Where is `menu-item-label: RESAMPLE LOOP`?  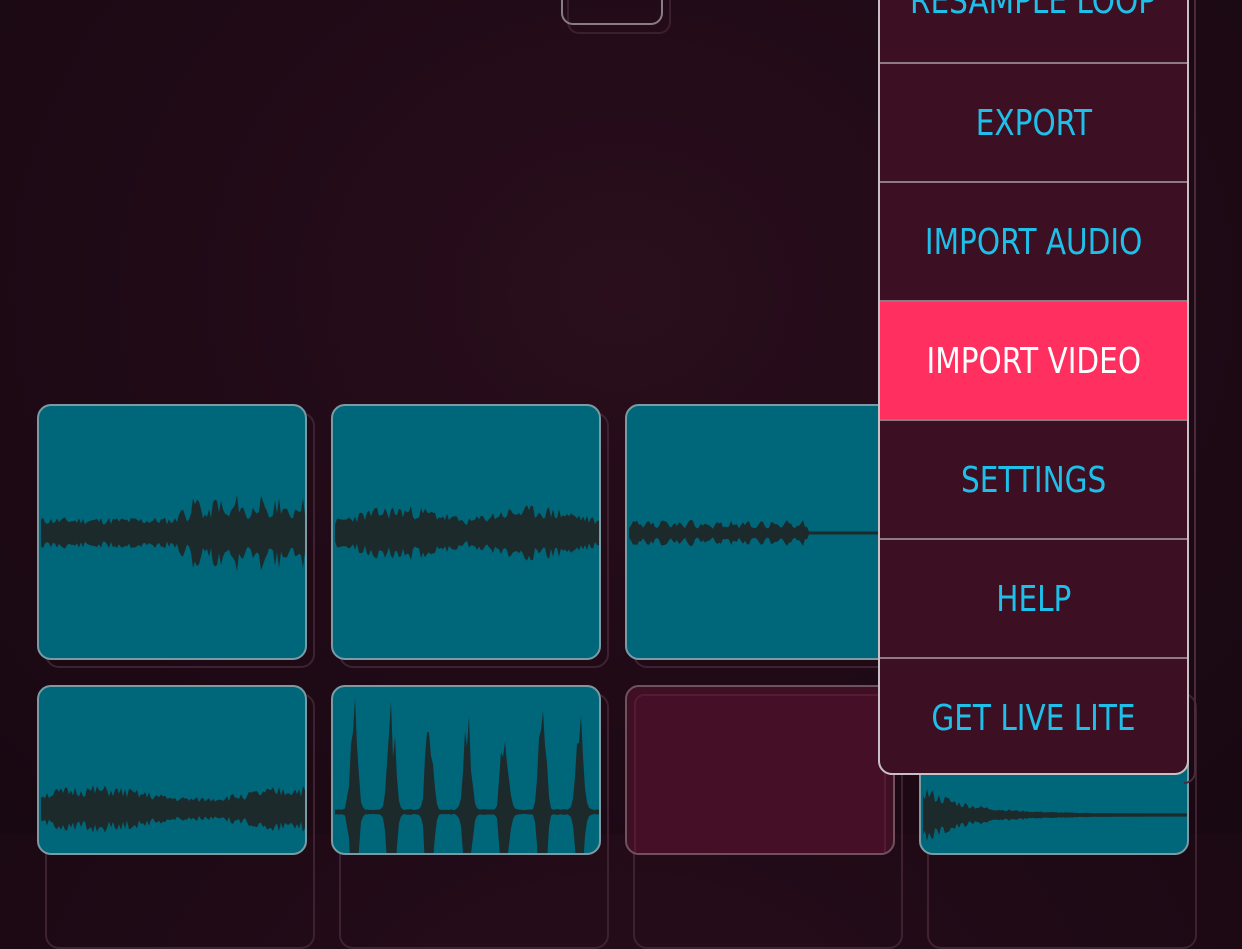 menu-item-label: RESAMPLE LOOP is located at coordinates (1033, 11).